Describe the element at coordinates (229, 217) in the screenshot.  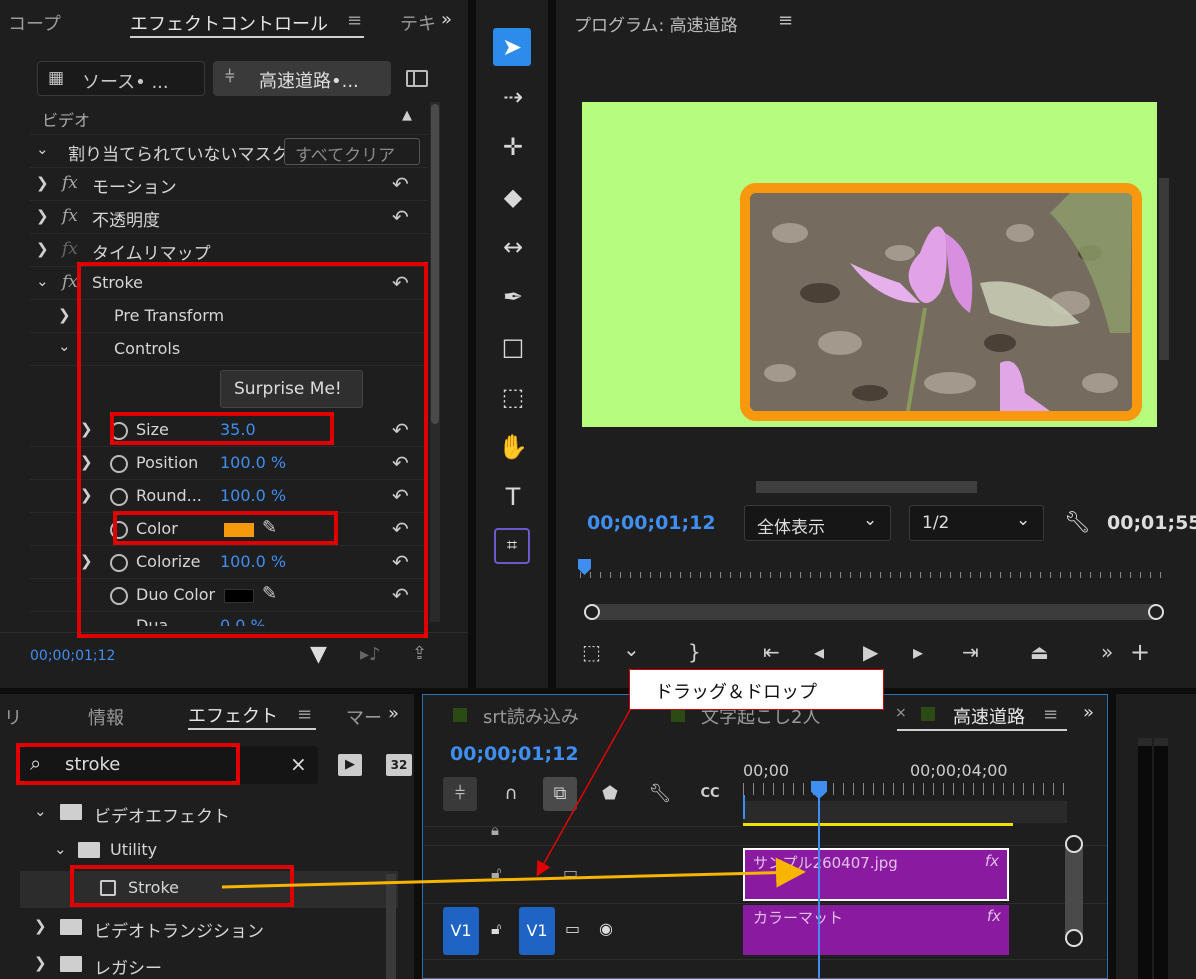
I see `effect-row-opacity: ❯ fx 不透明度 ↶` at that location.